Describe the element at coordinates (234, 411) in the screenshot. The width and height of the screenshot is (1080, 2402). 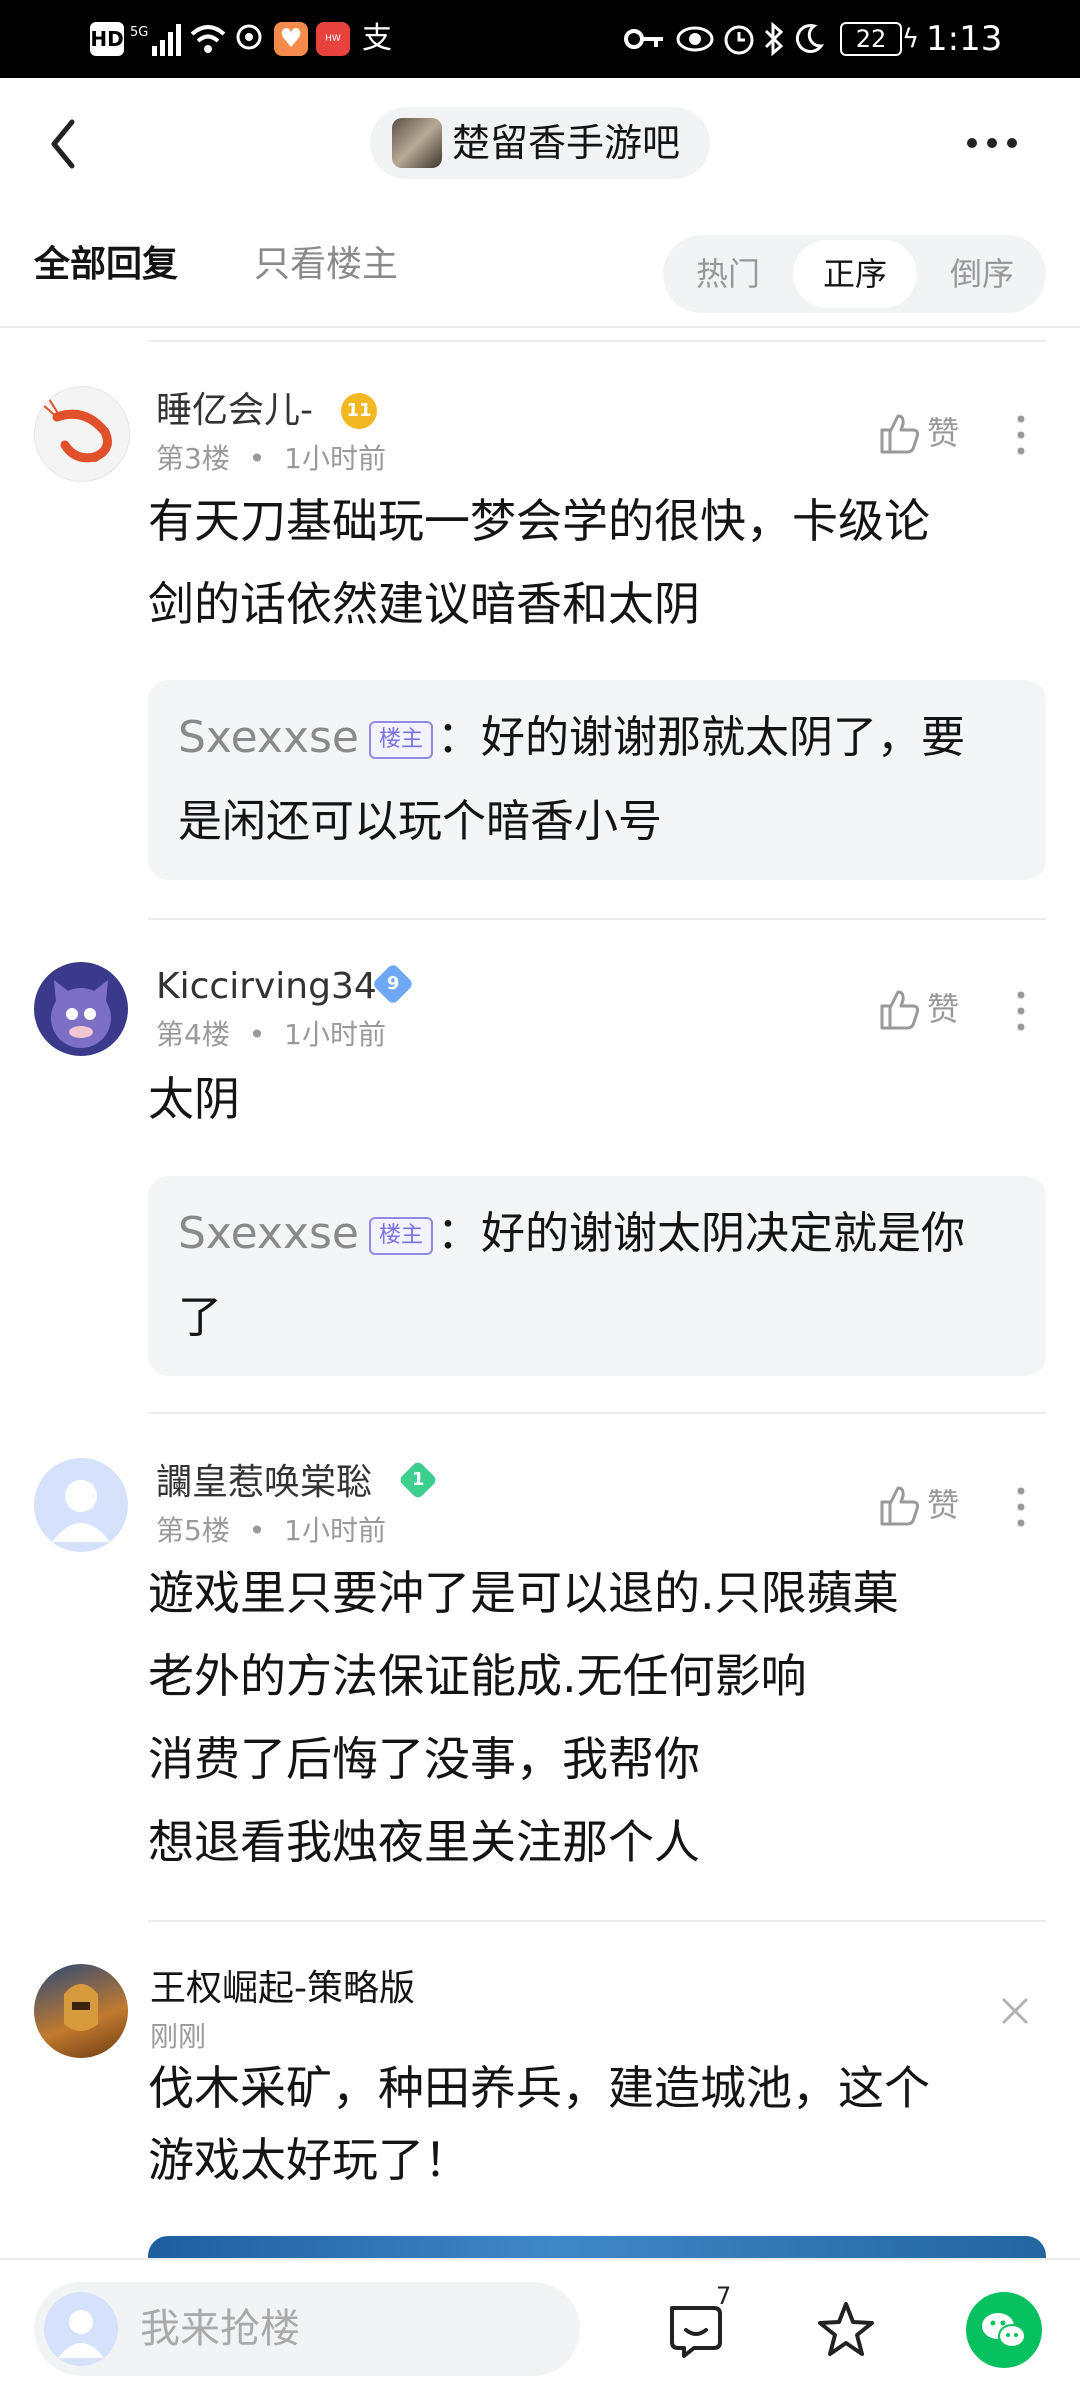
I see `username: 睡亿会儿-` at that location.